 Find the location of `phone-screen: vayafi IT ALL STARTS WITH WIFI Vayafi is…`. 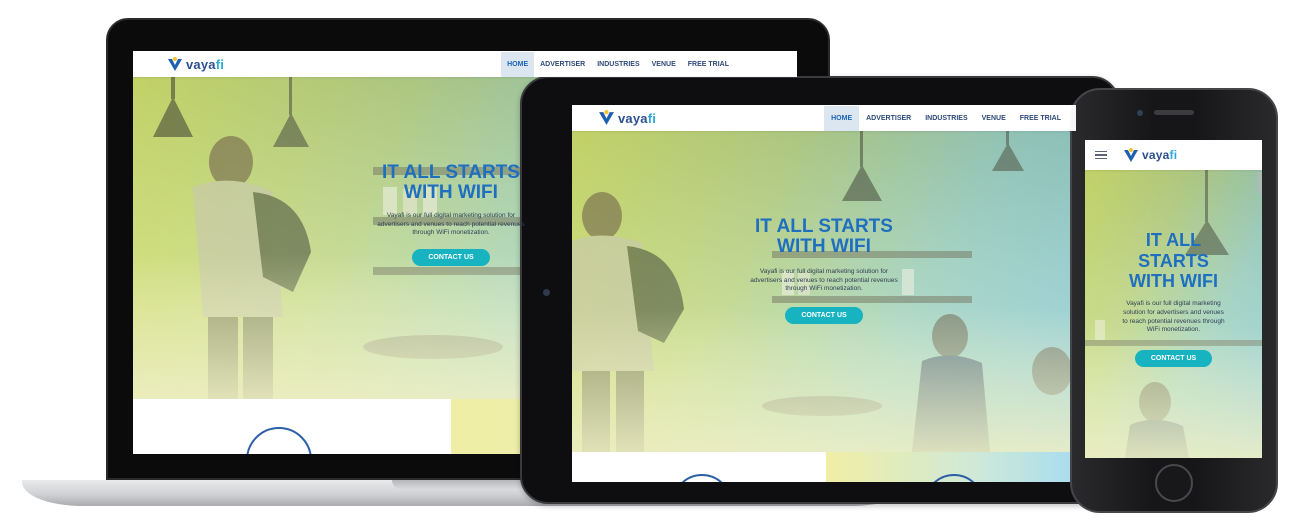

phone-screen: vayafi IT ALL STARTS WITH WIFI Vayafi is… is located at coordinates (1173, 299).